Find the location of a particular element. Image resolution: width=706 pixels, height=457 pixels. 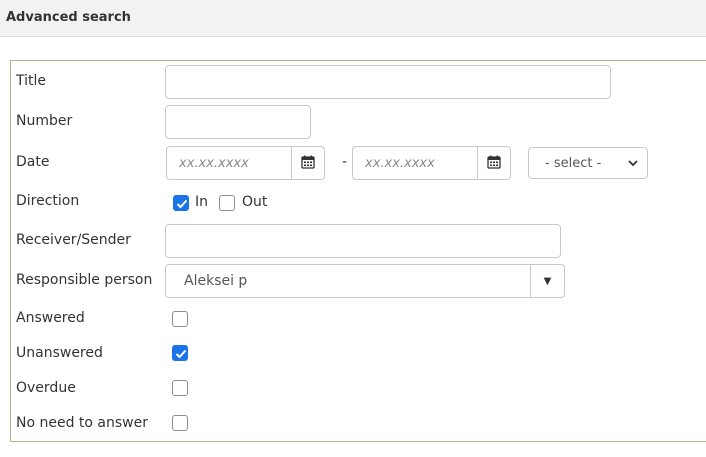

caret-down-icon: ▼ is located at coordinates (547, 281).